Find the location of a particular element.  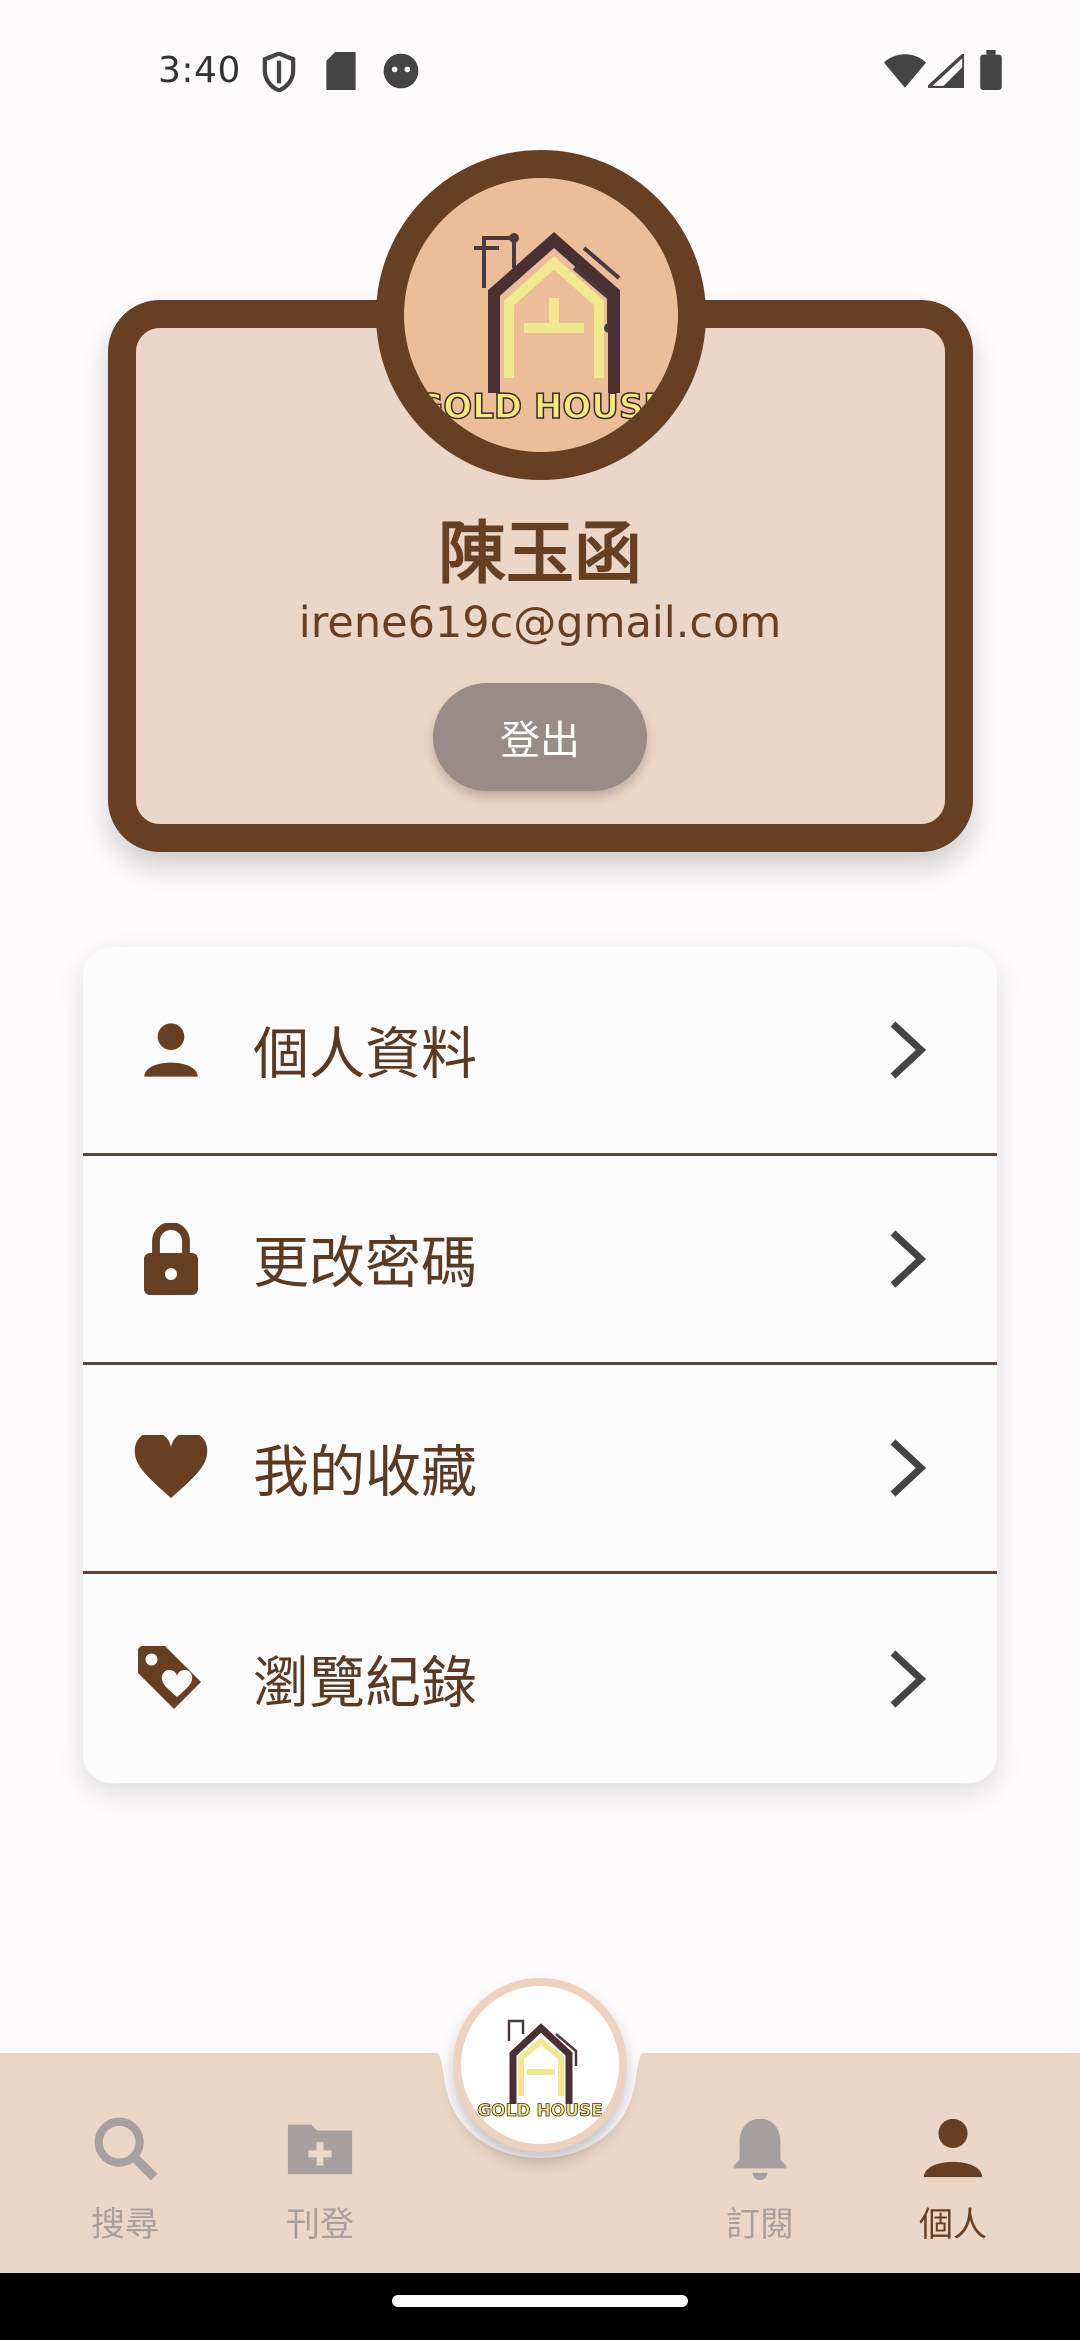

face-icon is located at coordinates (401, 71).